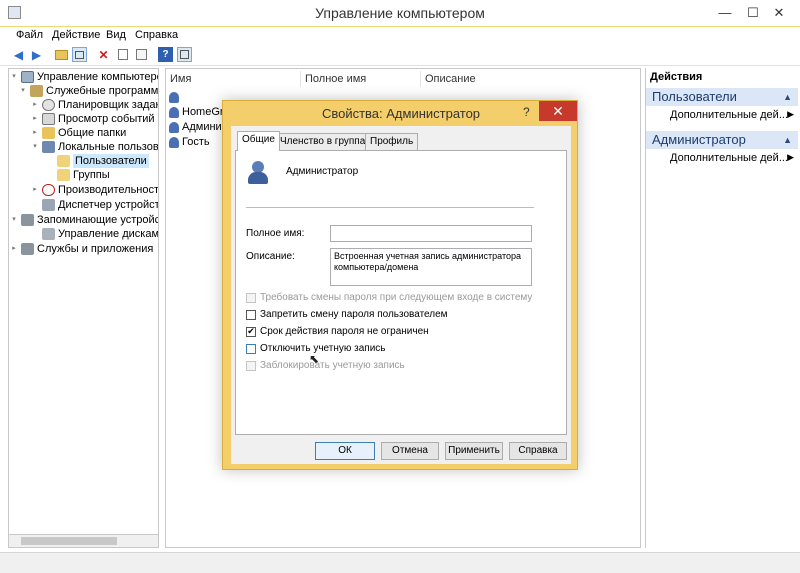 The height and width of the screenshot is (573, 800). I want to click on column-header-full-name: Полное имя, so click(361, 79).